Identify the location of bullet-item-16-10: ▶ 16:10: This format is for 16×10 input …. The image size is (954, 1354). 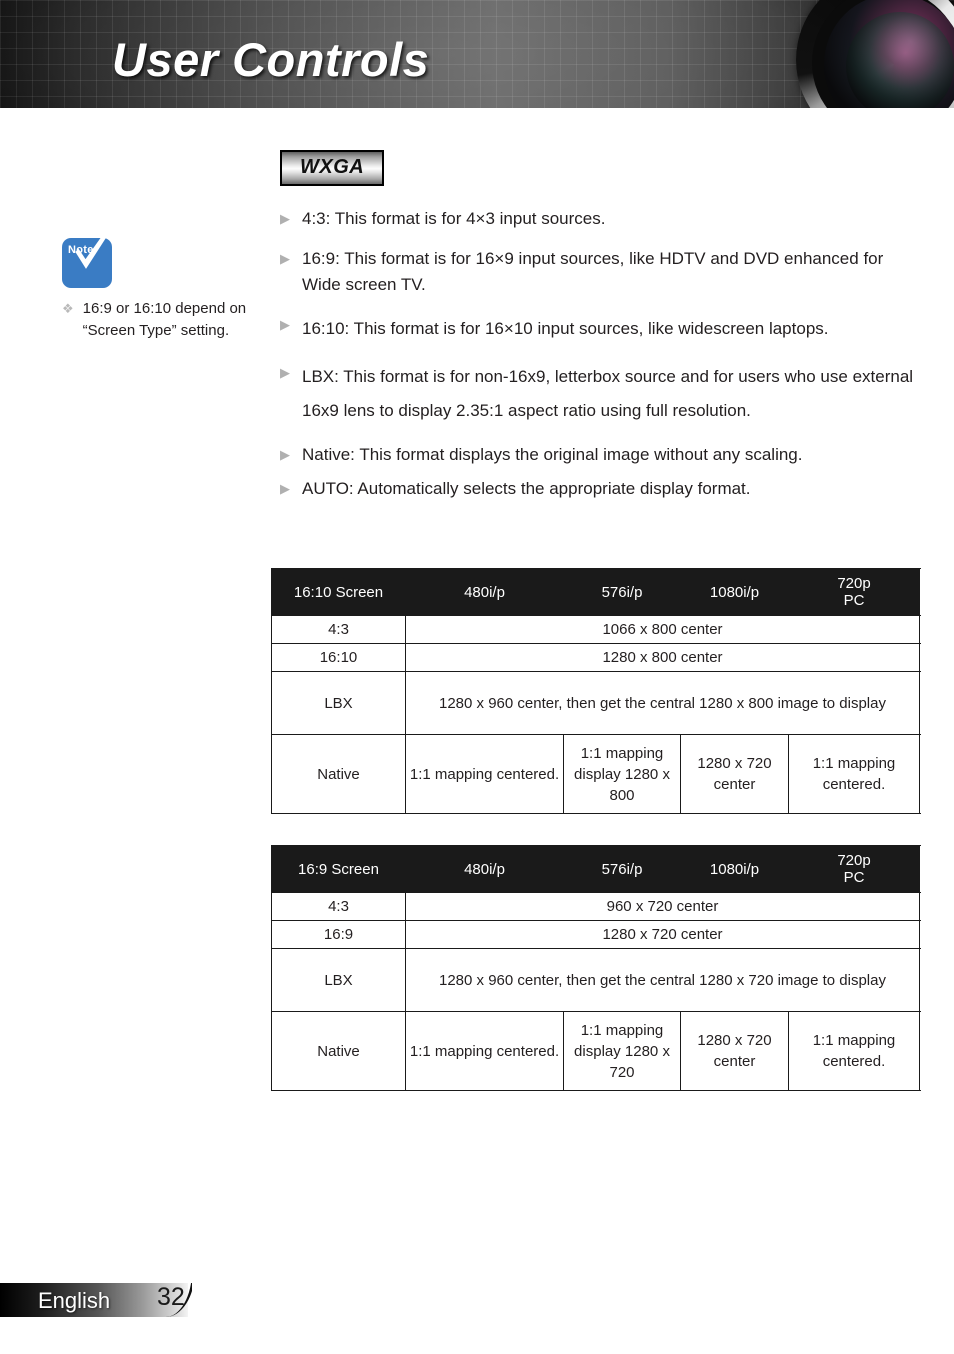
(600, 329).